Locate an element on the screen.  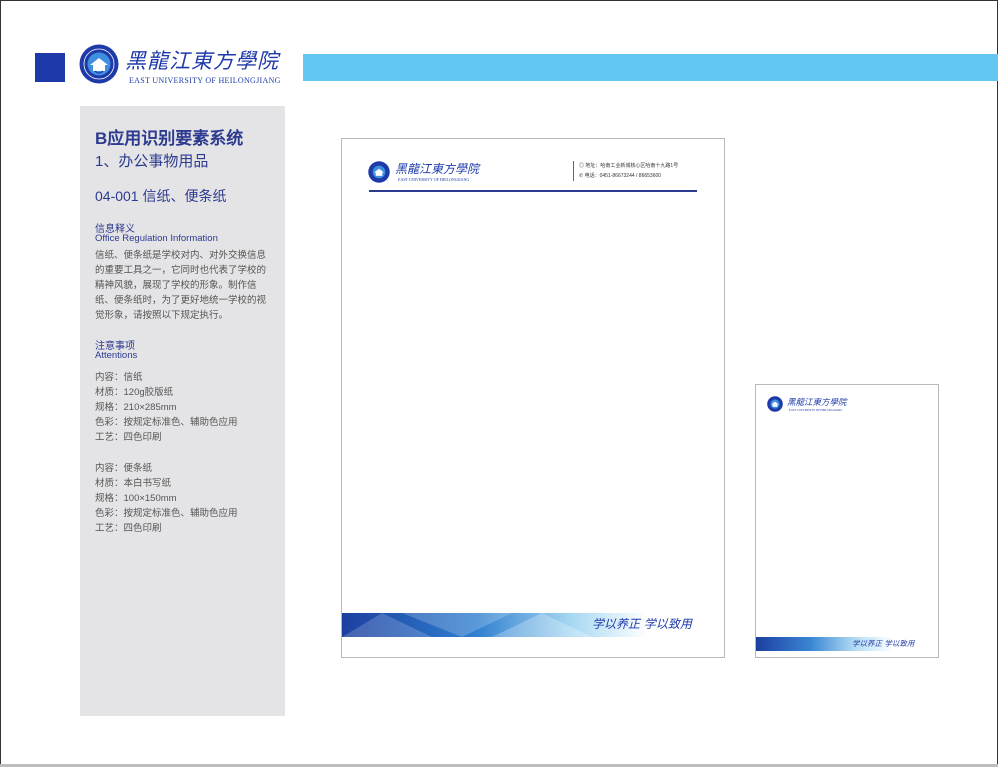
school-logo: 黑龍江東方學院 EAST UNIVERSITY OF HEILONGJIANG is located at coordinates (184, 66).